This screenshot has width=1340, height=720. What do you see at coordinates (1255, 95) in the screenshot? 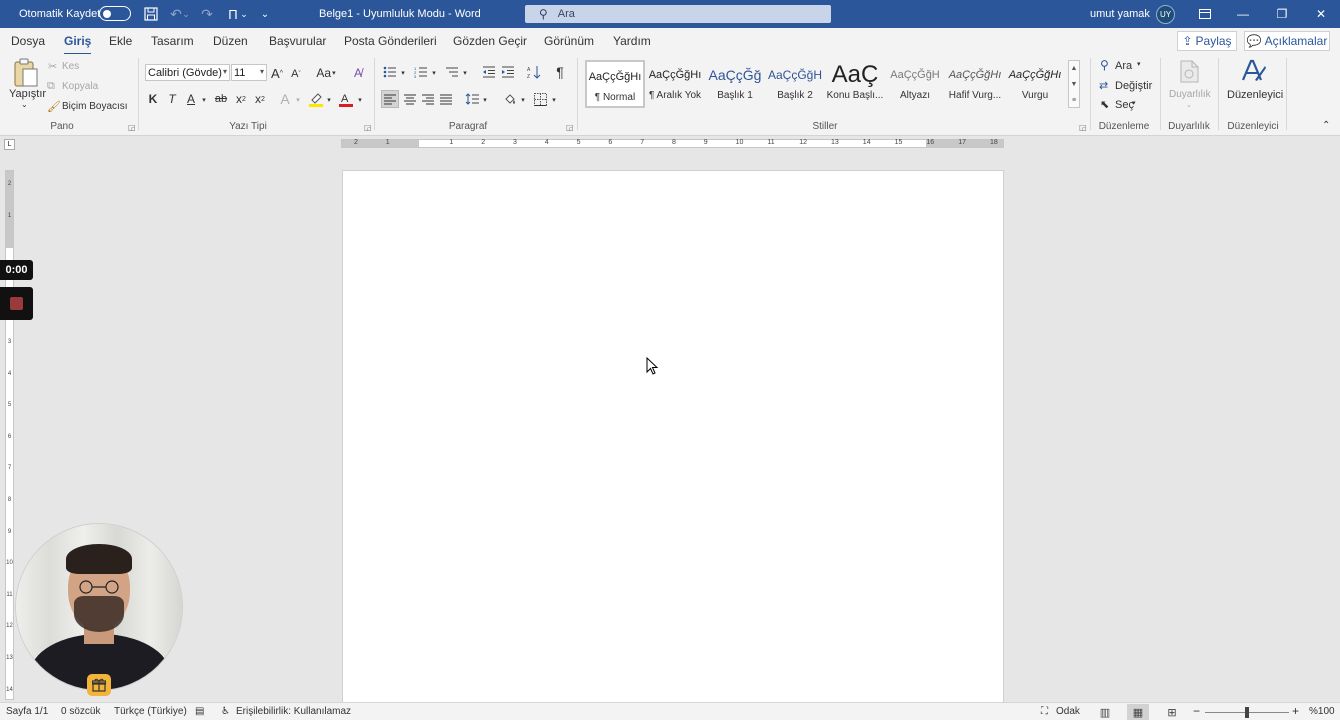
I see `editor-button: Düzenleyici` at bounding box center [1255, 95].